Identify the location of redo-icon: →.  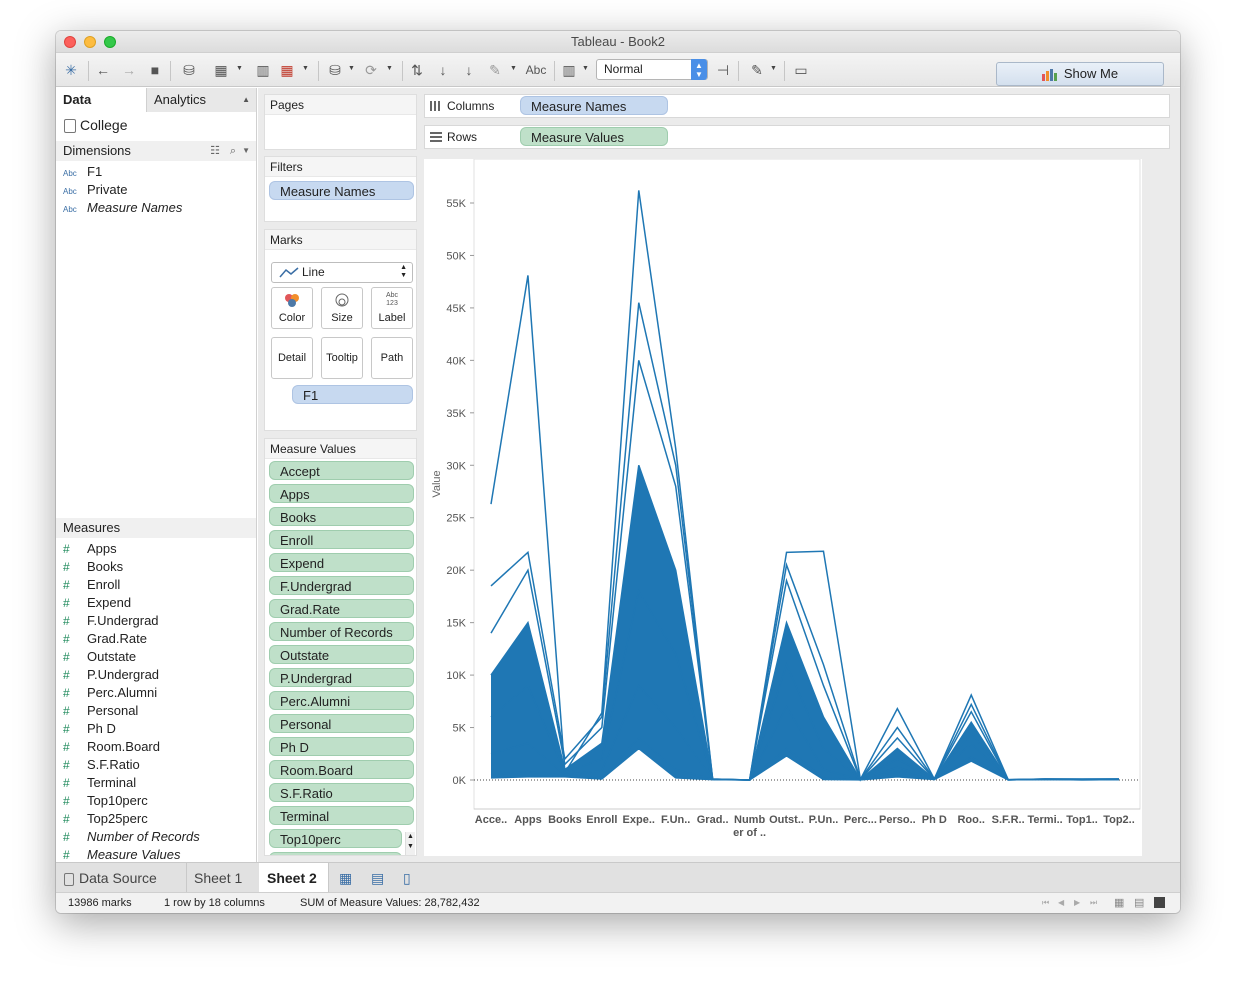
(129, 70).